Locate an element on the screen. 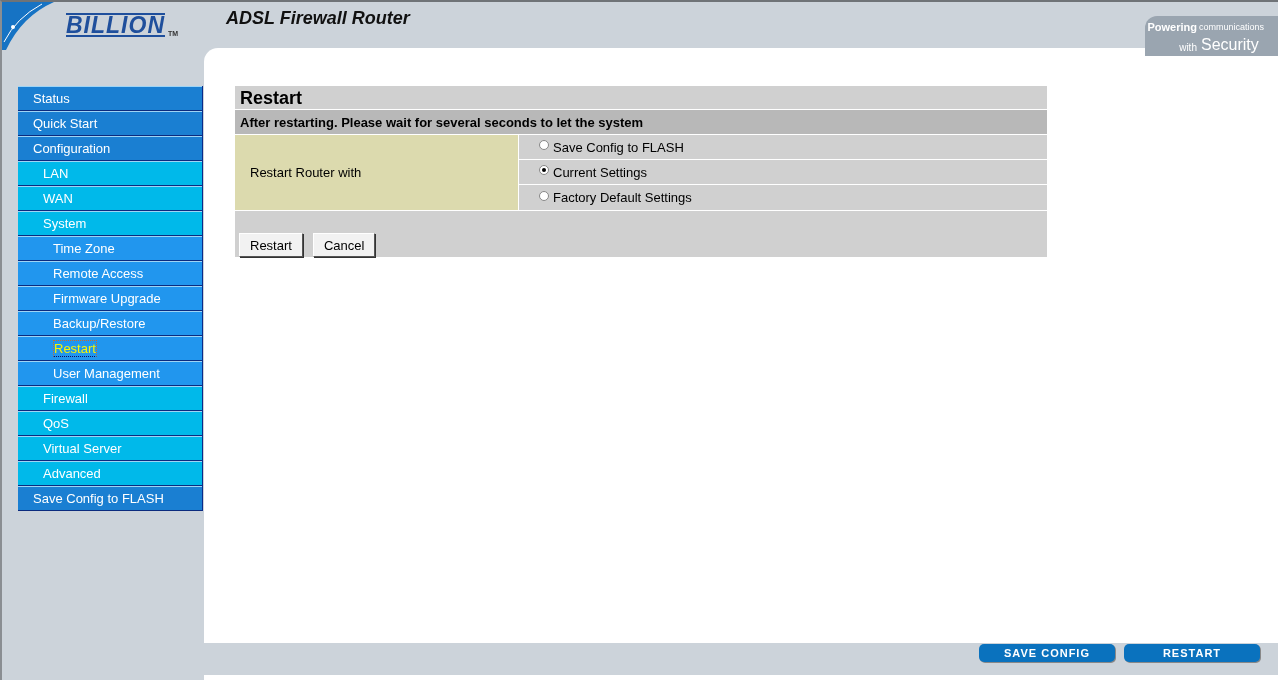 Image resolution: width=1278 pixels, height=680 pixels. sidebar-item: User Management is located at coordinates (110, 373).